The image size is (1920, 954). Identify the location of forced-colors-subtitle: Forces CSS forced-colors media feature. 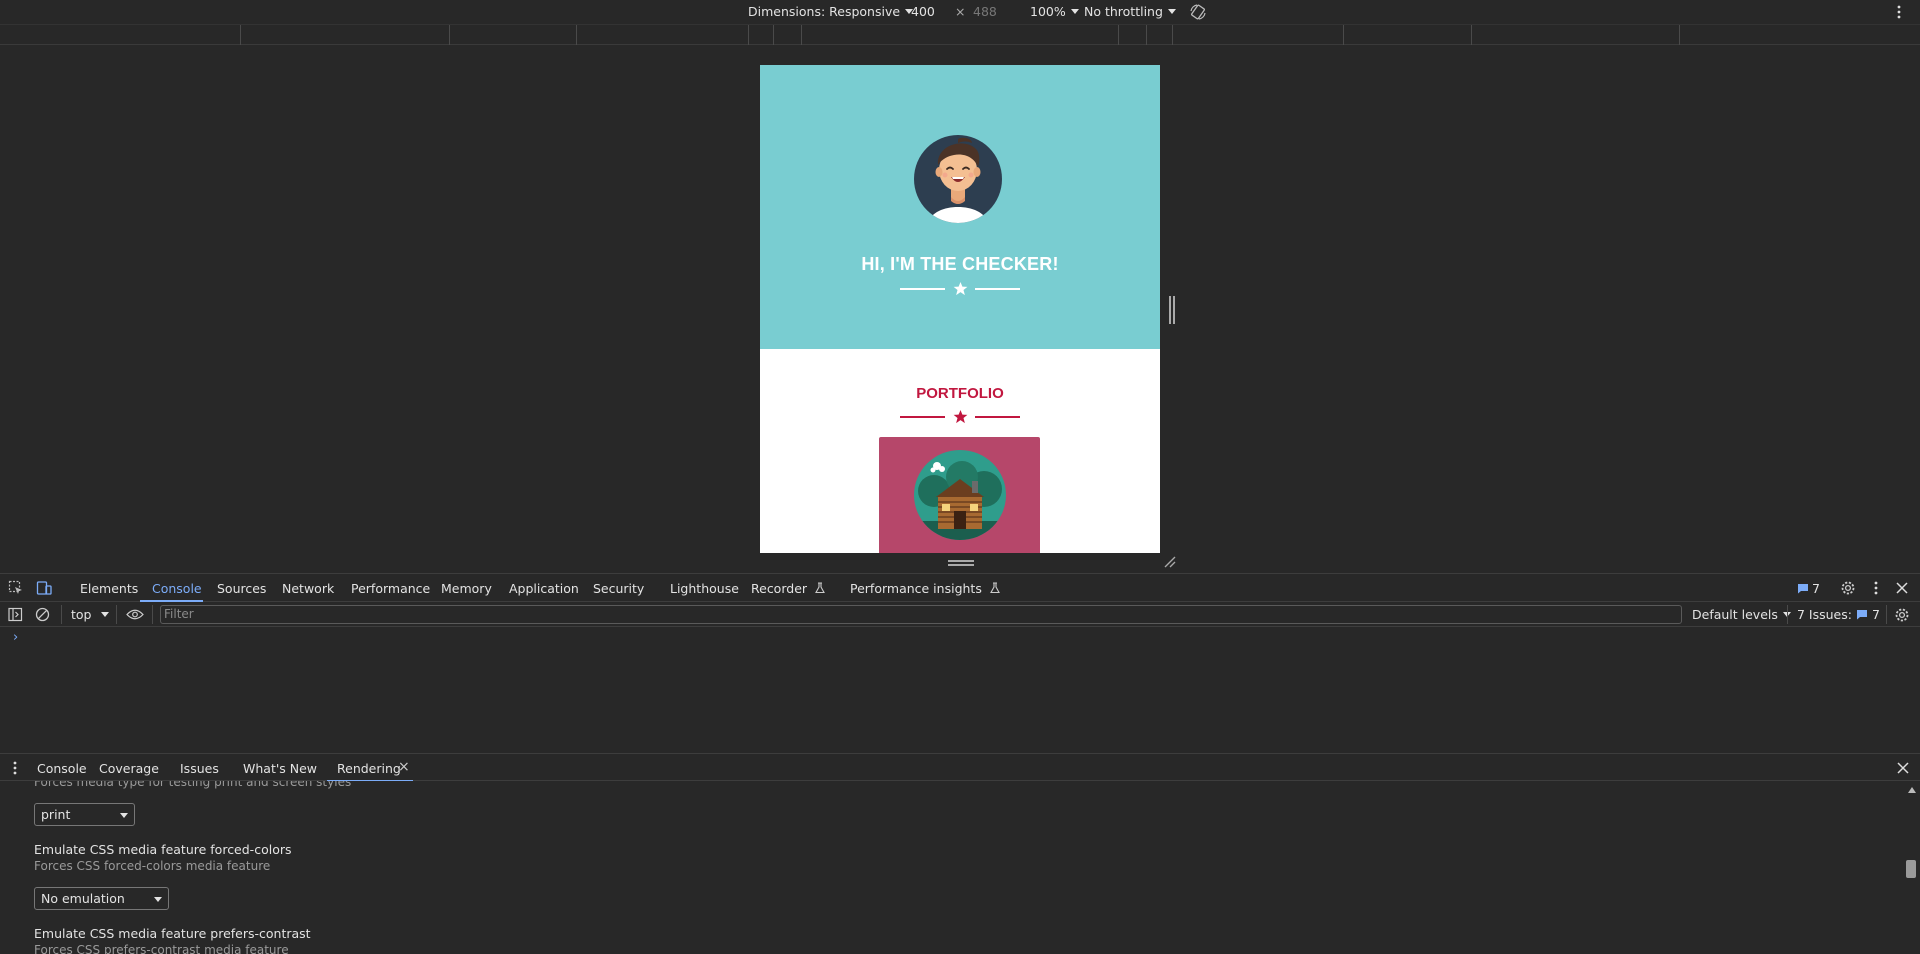
(152, 866).